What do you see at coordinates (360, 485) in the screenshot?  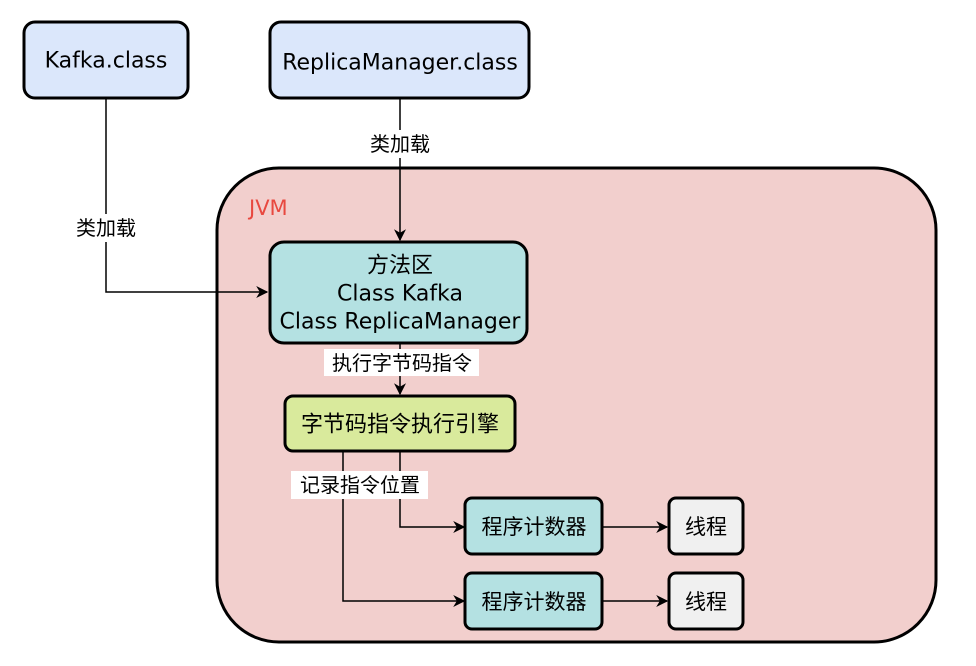 I see `edge-label-record-position: 记录指令位置` at bounding box center [360, 485].